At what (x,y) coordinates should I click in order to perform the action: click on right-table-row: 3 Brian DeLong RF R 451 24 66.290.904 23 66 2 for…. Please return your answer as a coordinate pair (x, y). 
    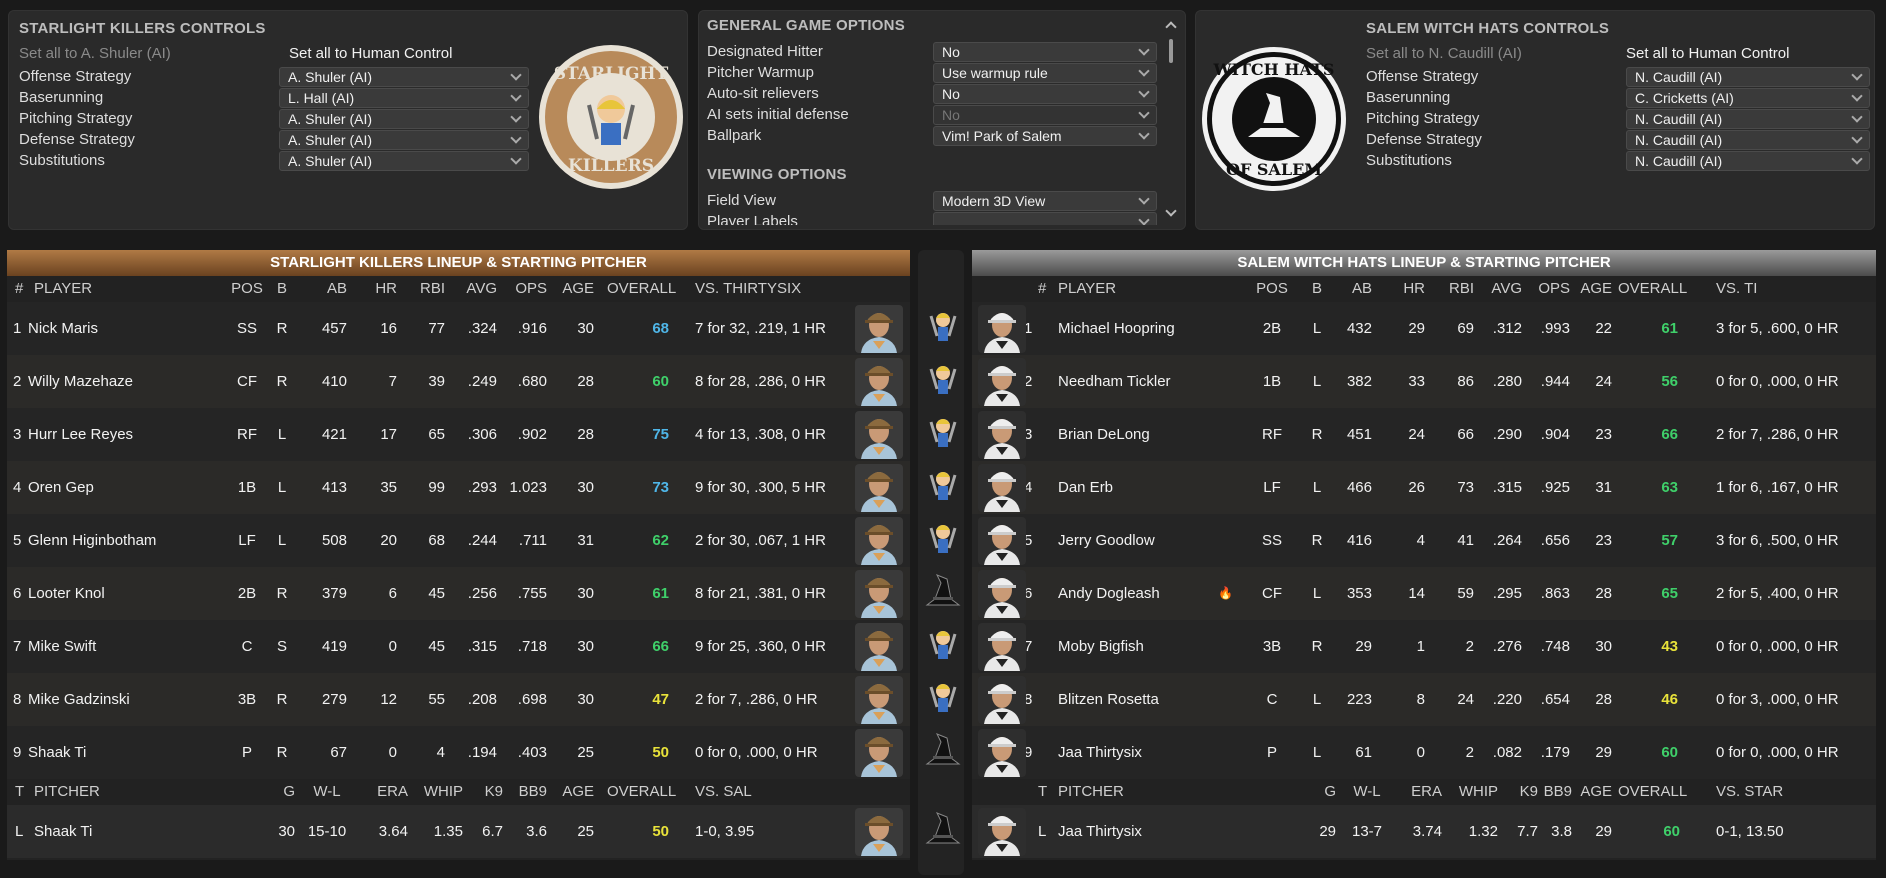
    Looking at the image, I should click on (1424, 434).